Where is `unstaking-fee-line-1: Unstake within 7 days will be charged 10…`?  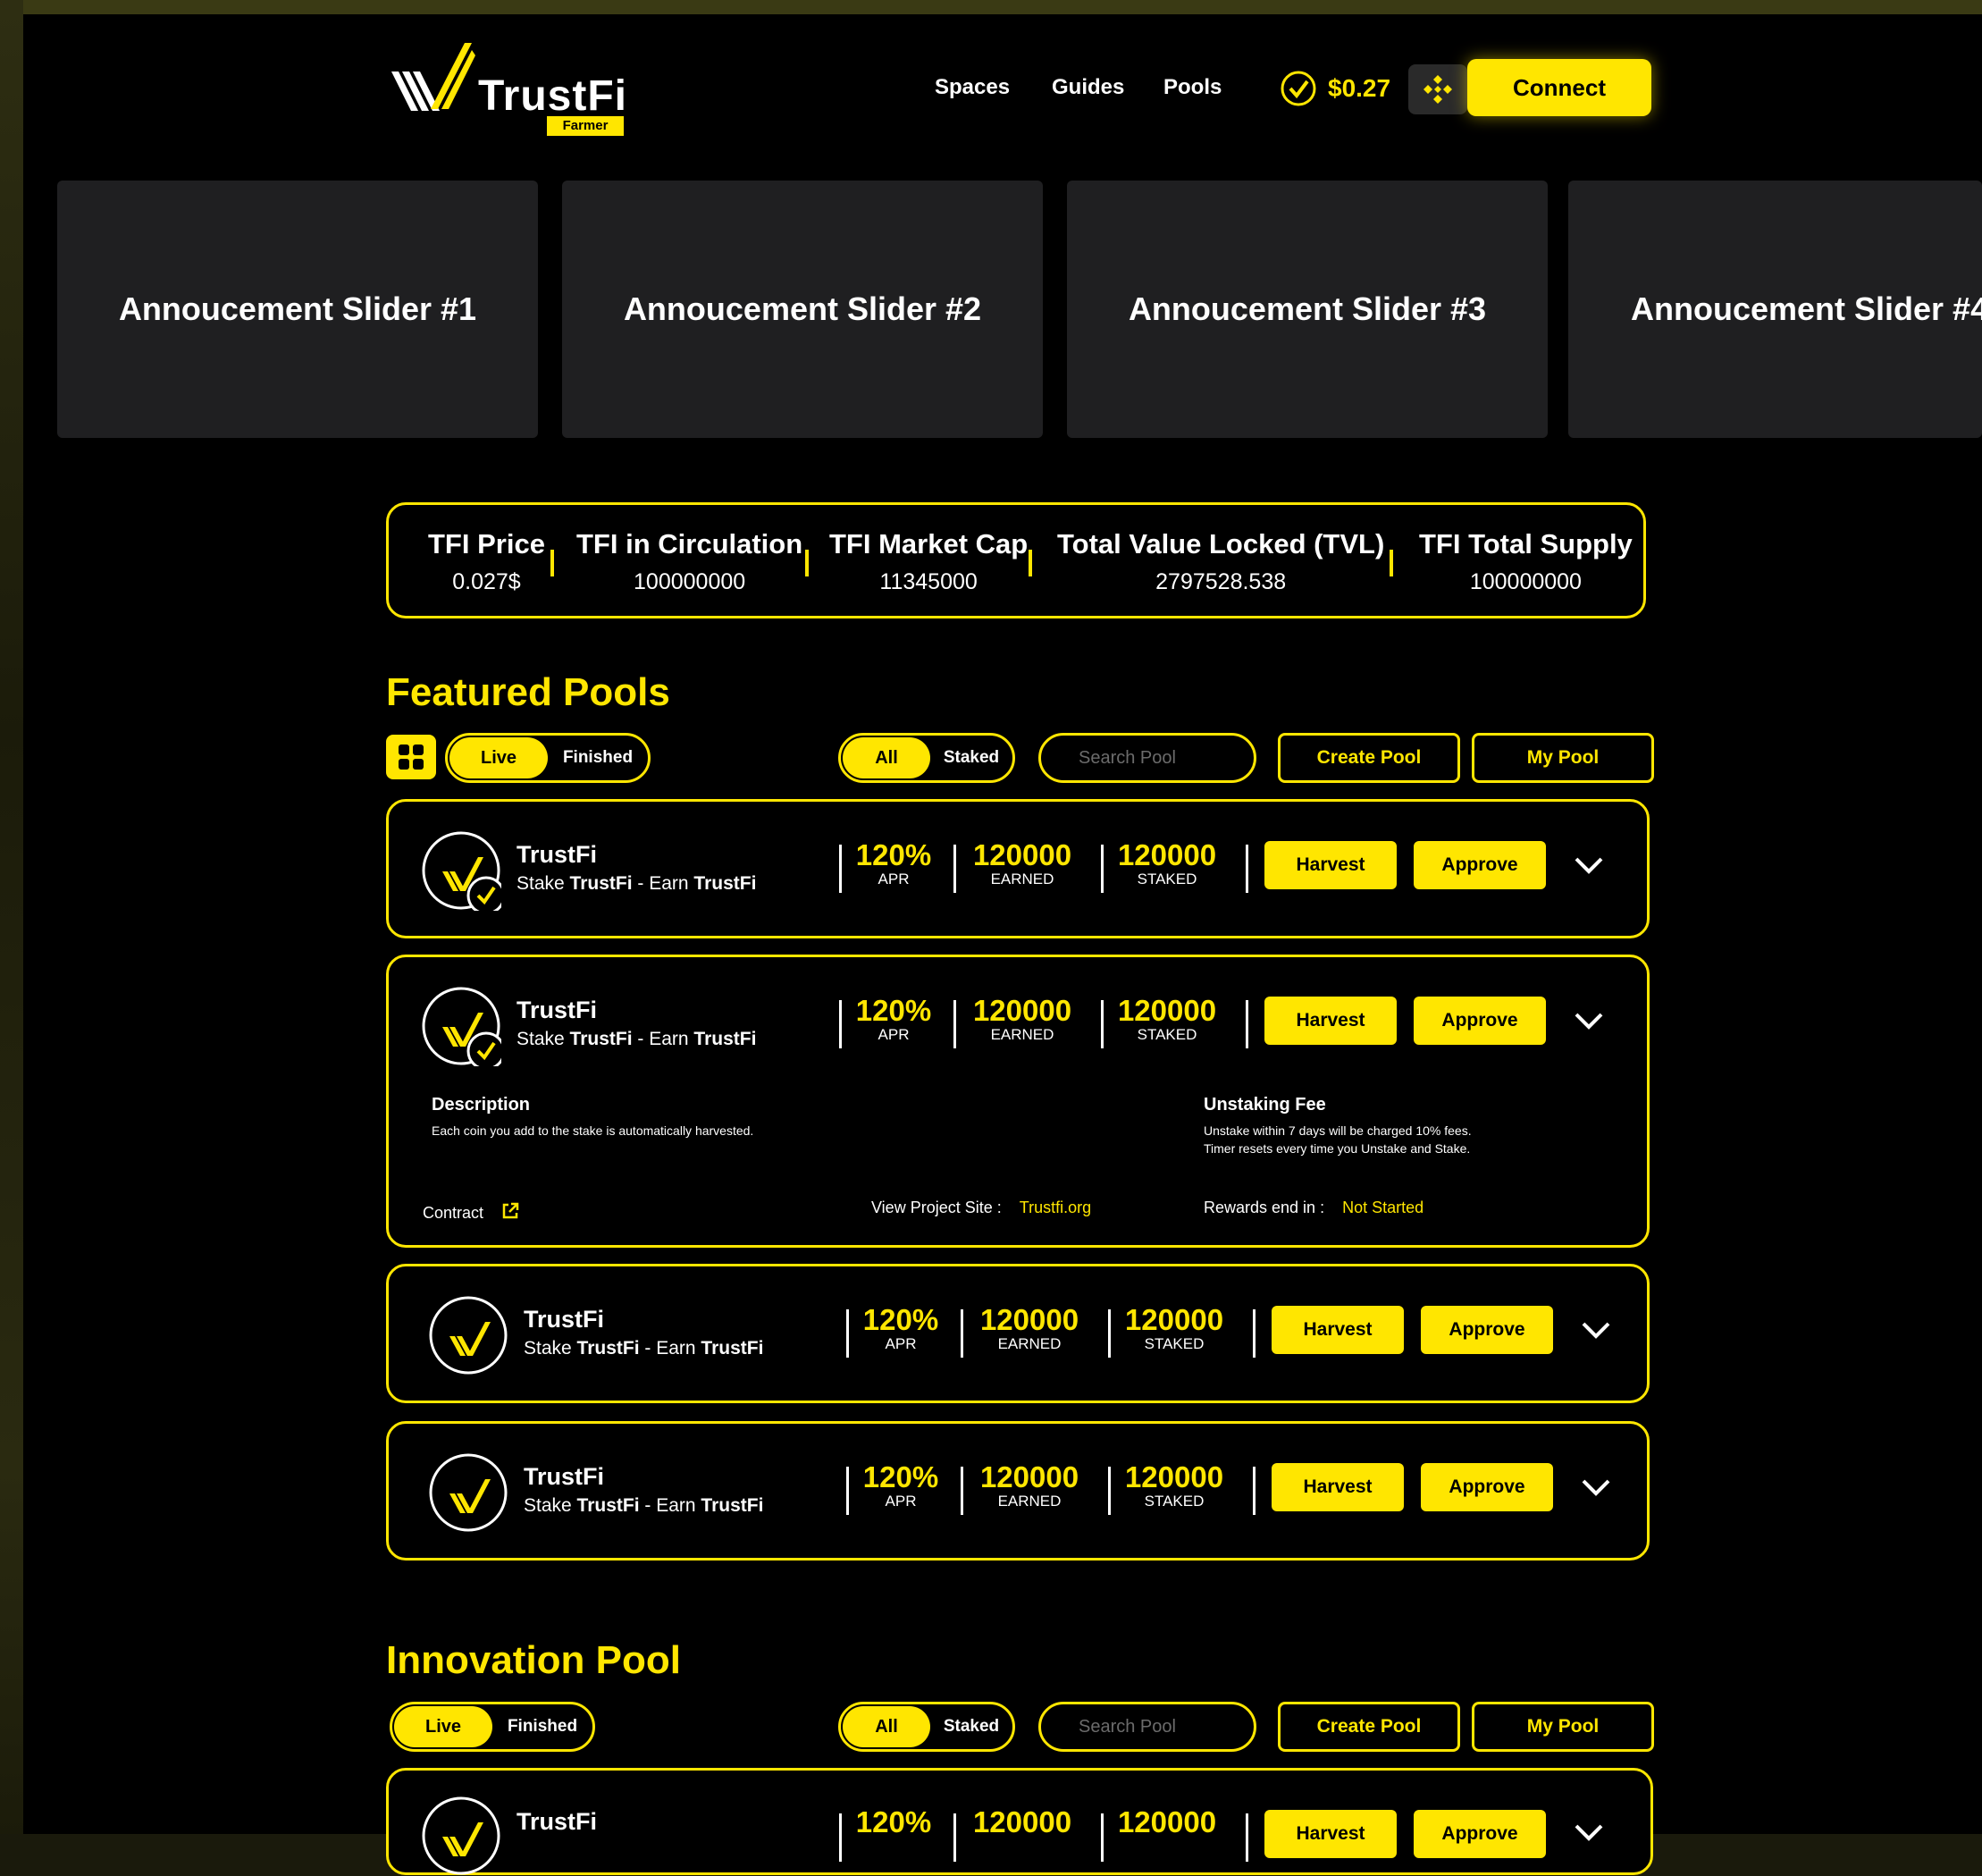
unstaking-fee-line-1: Unstake within 7 days will be charged 10… is located at coordinates (1338, 1131).